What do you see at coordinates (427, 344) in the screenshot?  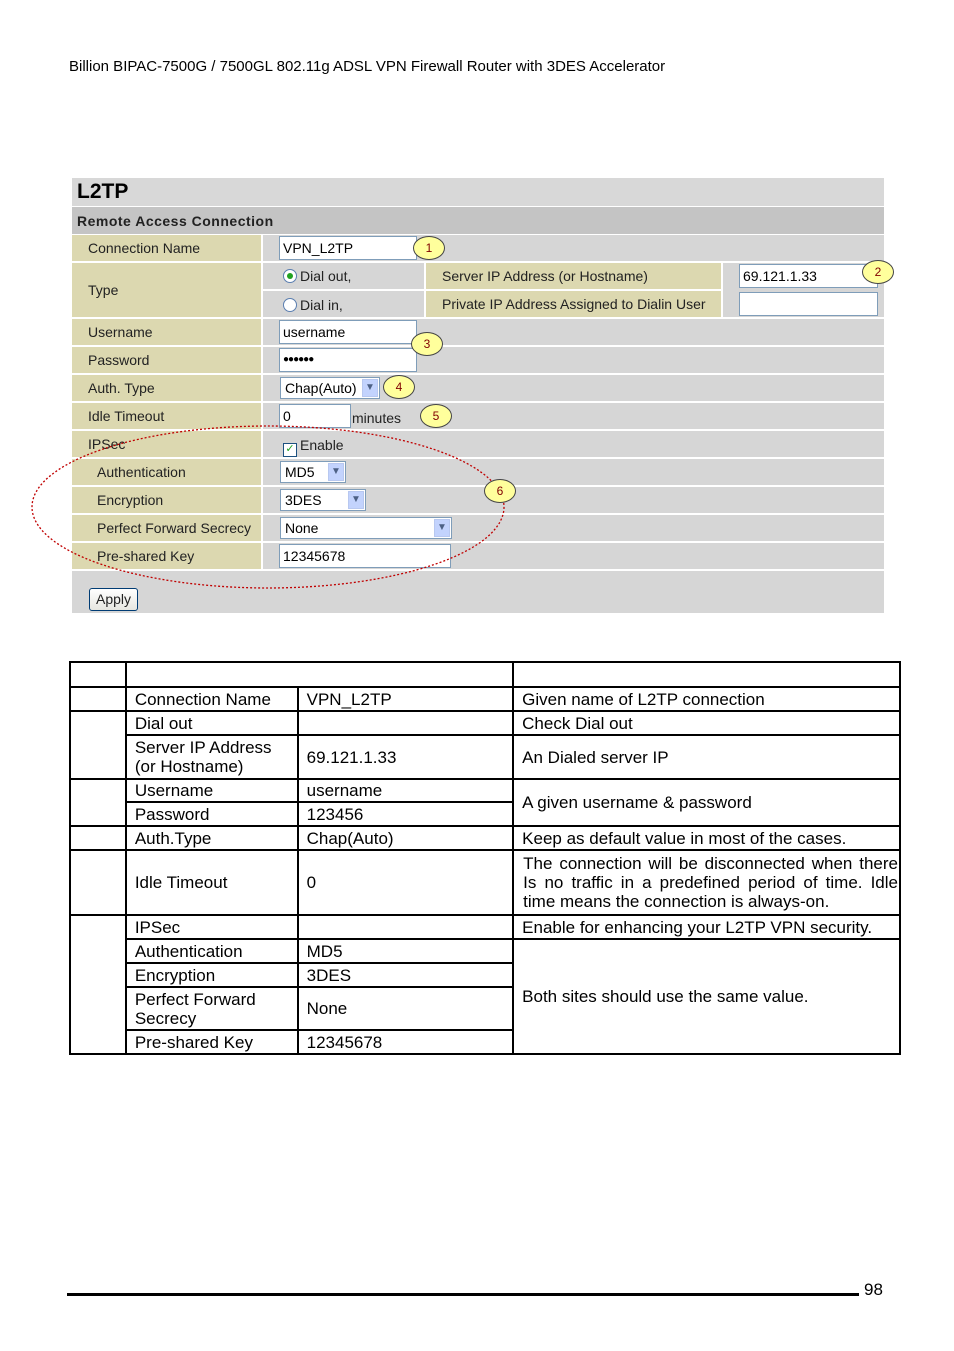 I see `callout-3: 3` at bounding box center [427, 344].